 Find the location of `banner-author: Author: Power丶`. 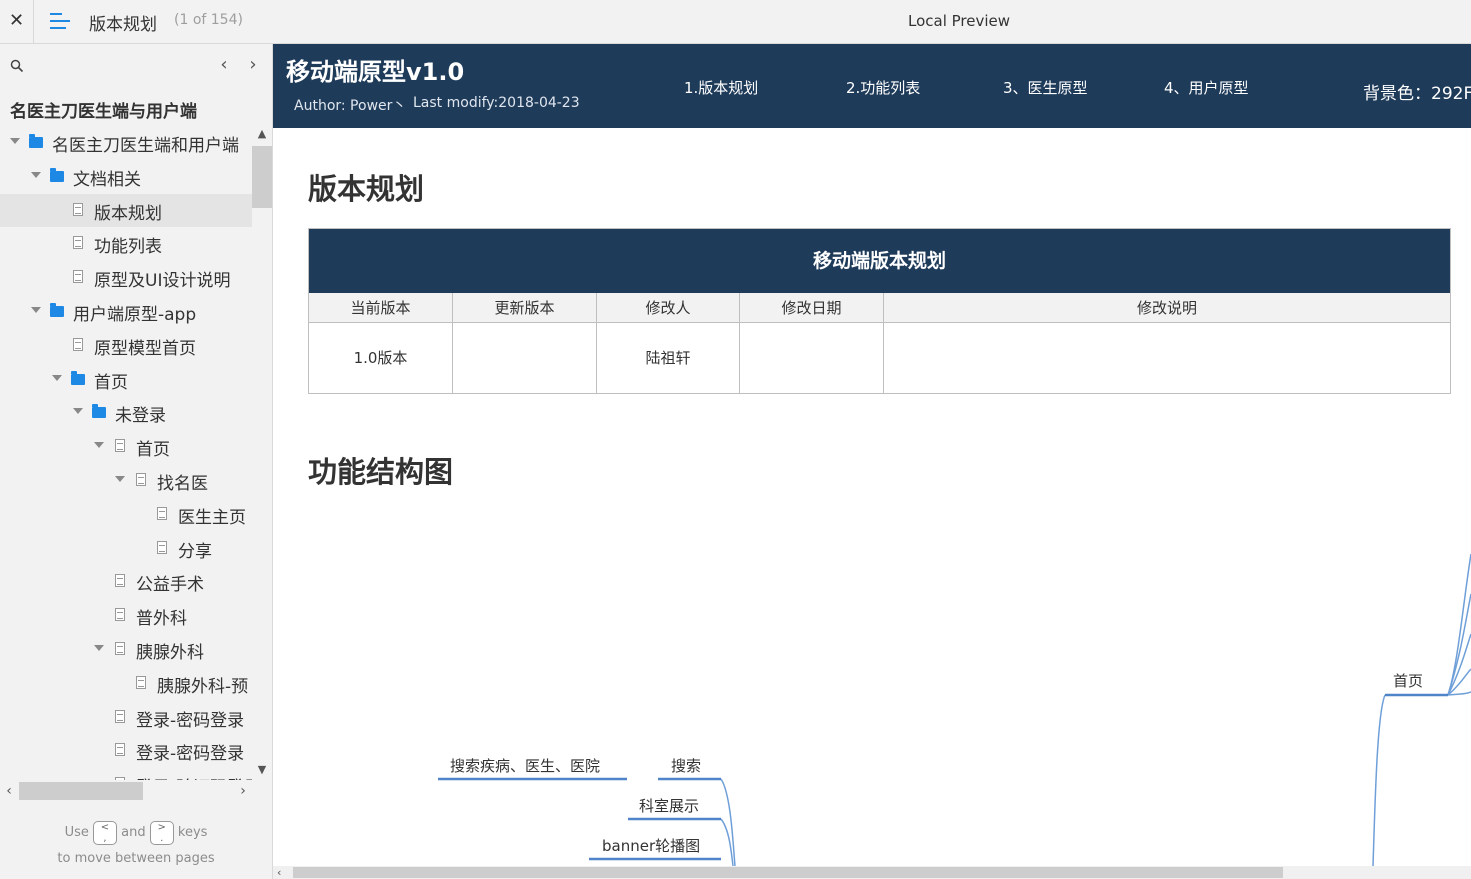

banner-author: Author: Power丶 is located at coordinates (350, 106).